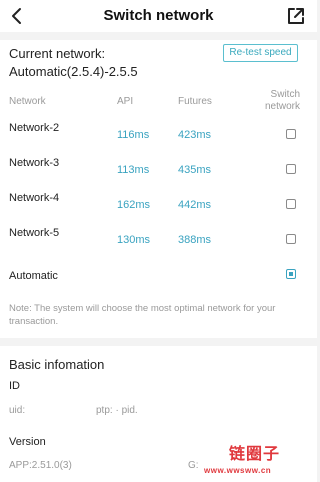 Image resolution: width=320 pixels, height=482 pixels. What do you see at coordinates (195, 135) in the screenshot?
I see `network-row-futures: 423ms` at bounding box center [195, 135].